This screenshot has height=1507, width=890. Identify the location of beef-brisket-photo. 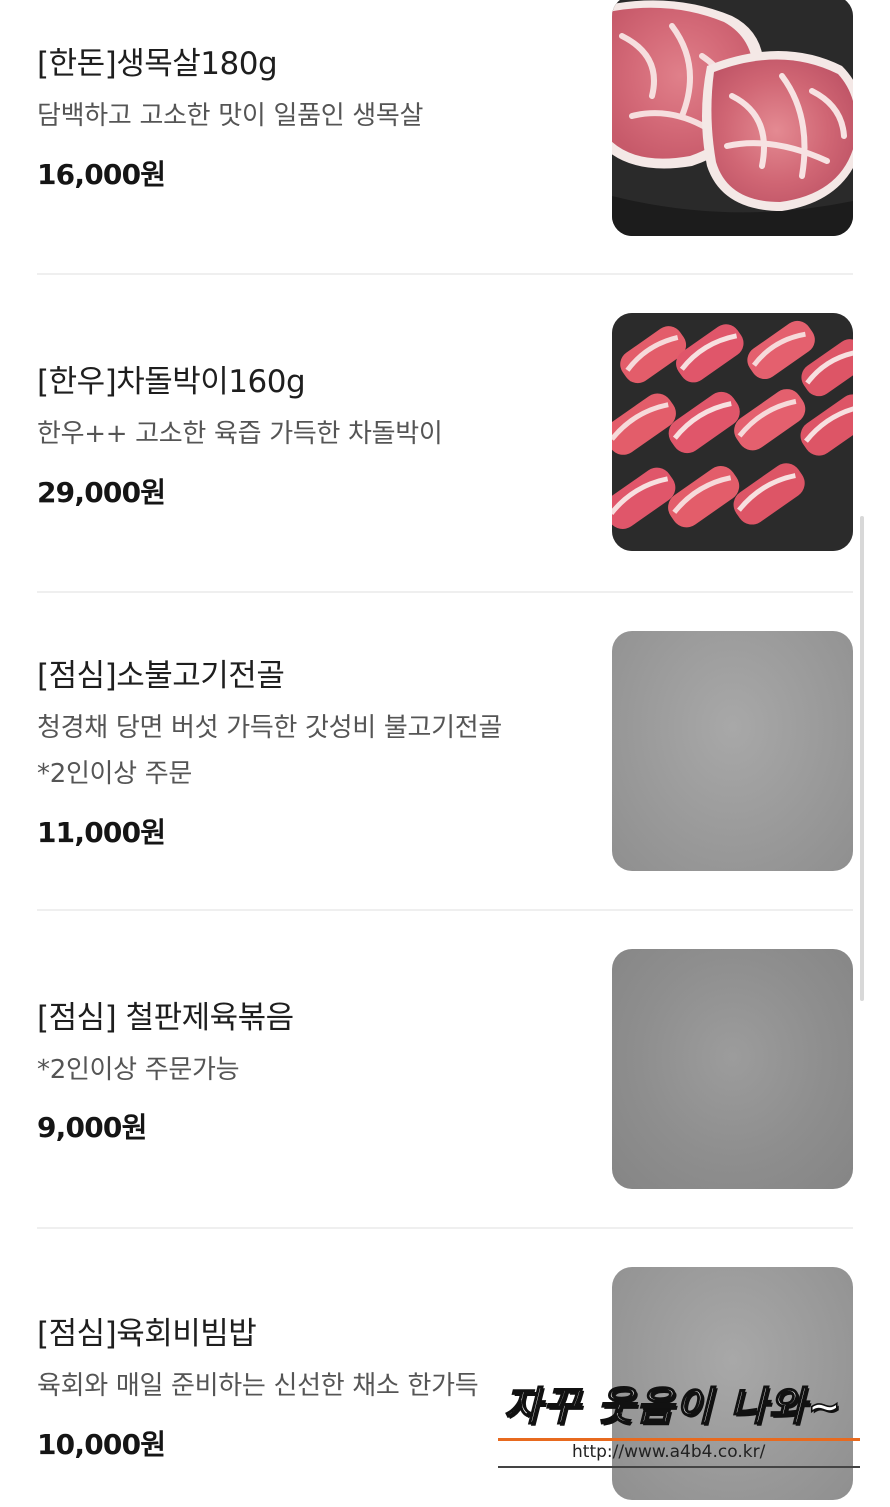
(732, 432).